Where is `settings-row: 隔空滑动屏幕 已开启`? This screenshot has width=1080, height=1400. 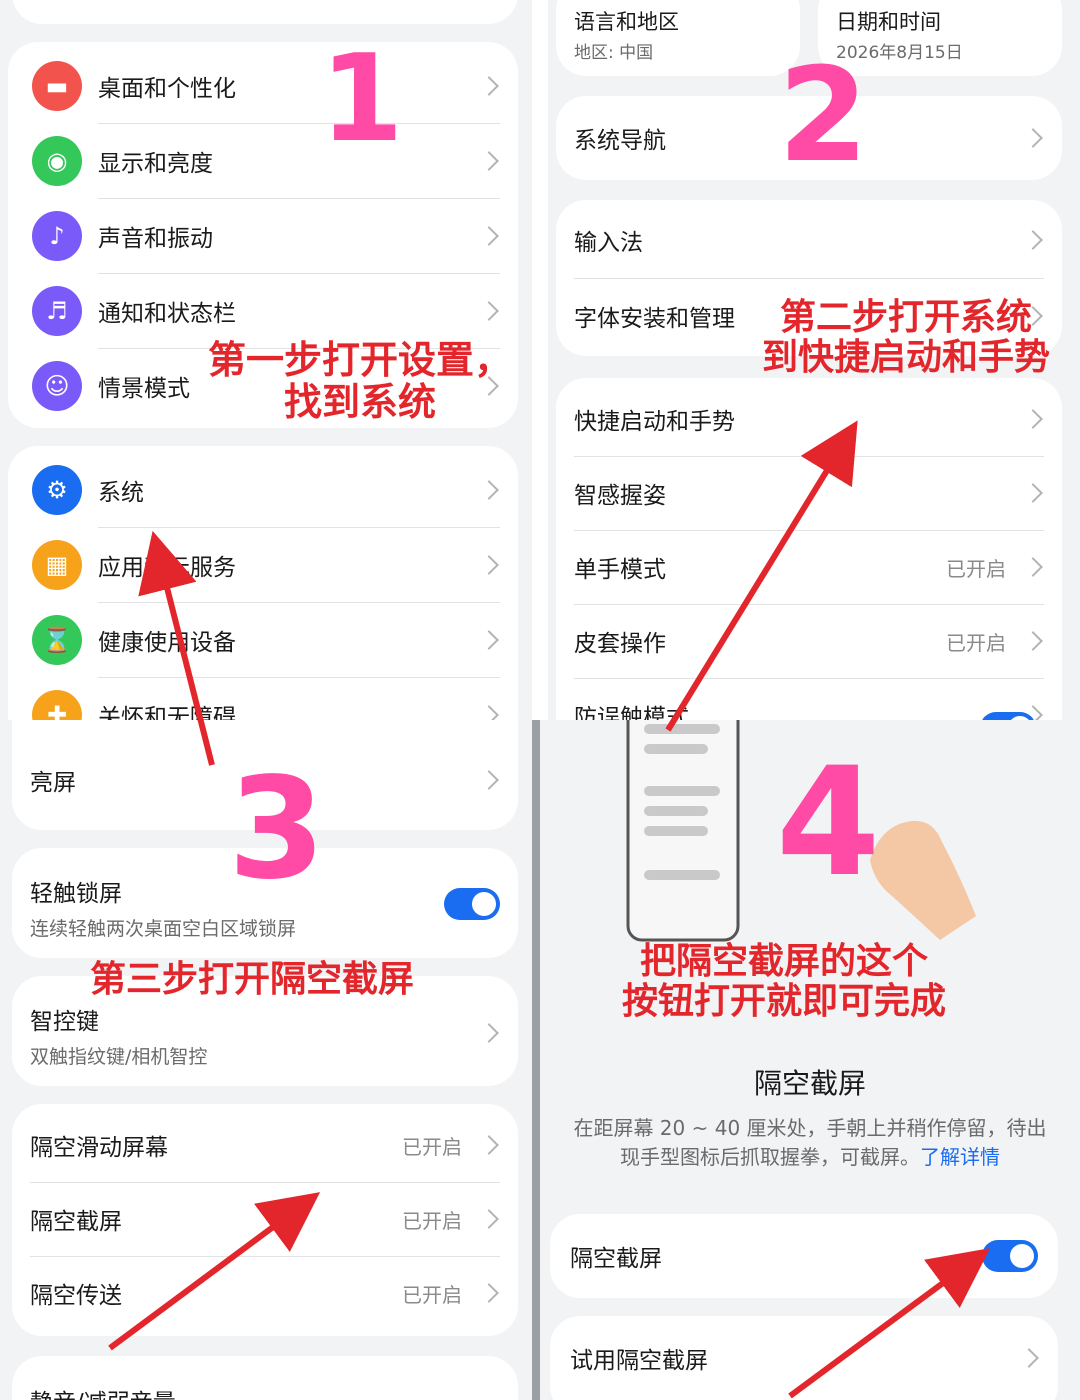 settings-row: 隔空滑动屏幕 已开启 is located at coordinates (265, 1145).